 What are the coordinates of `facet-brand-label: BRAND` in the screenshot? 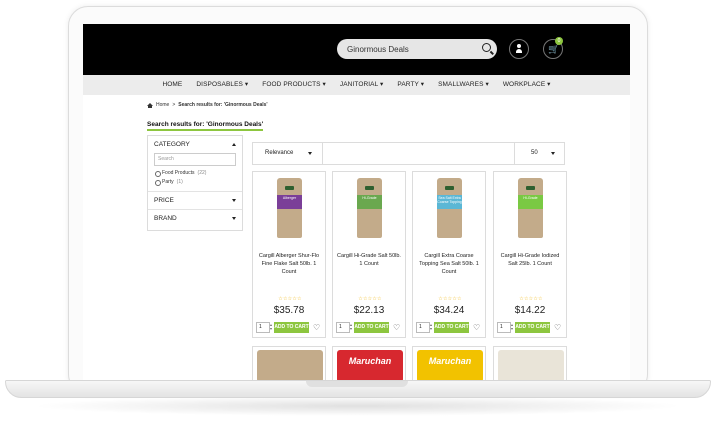 It's located at (165, 218).